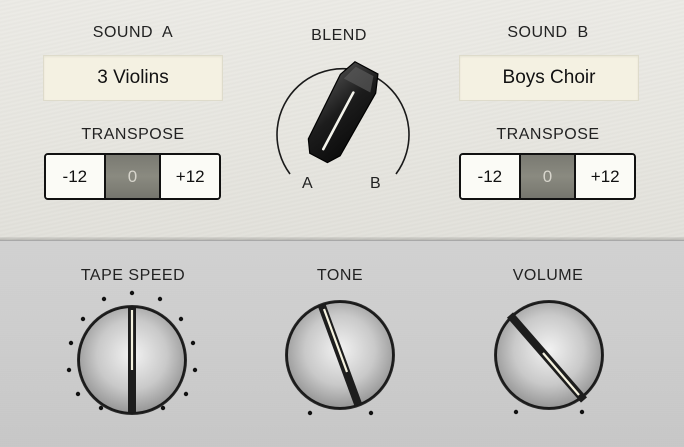 Image resolution: width=684 pixels, height=447 pixels. I want to click on transpose-a-title: TRANSPOSE, so click(133, 134).